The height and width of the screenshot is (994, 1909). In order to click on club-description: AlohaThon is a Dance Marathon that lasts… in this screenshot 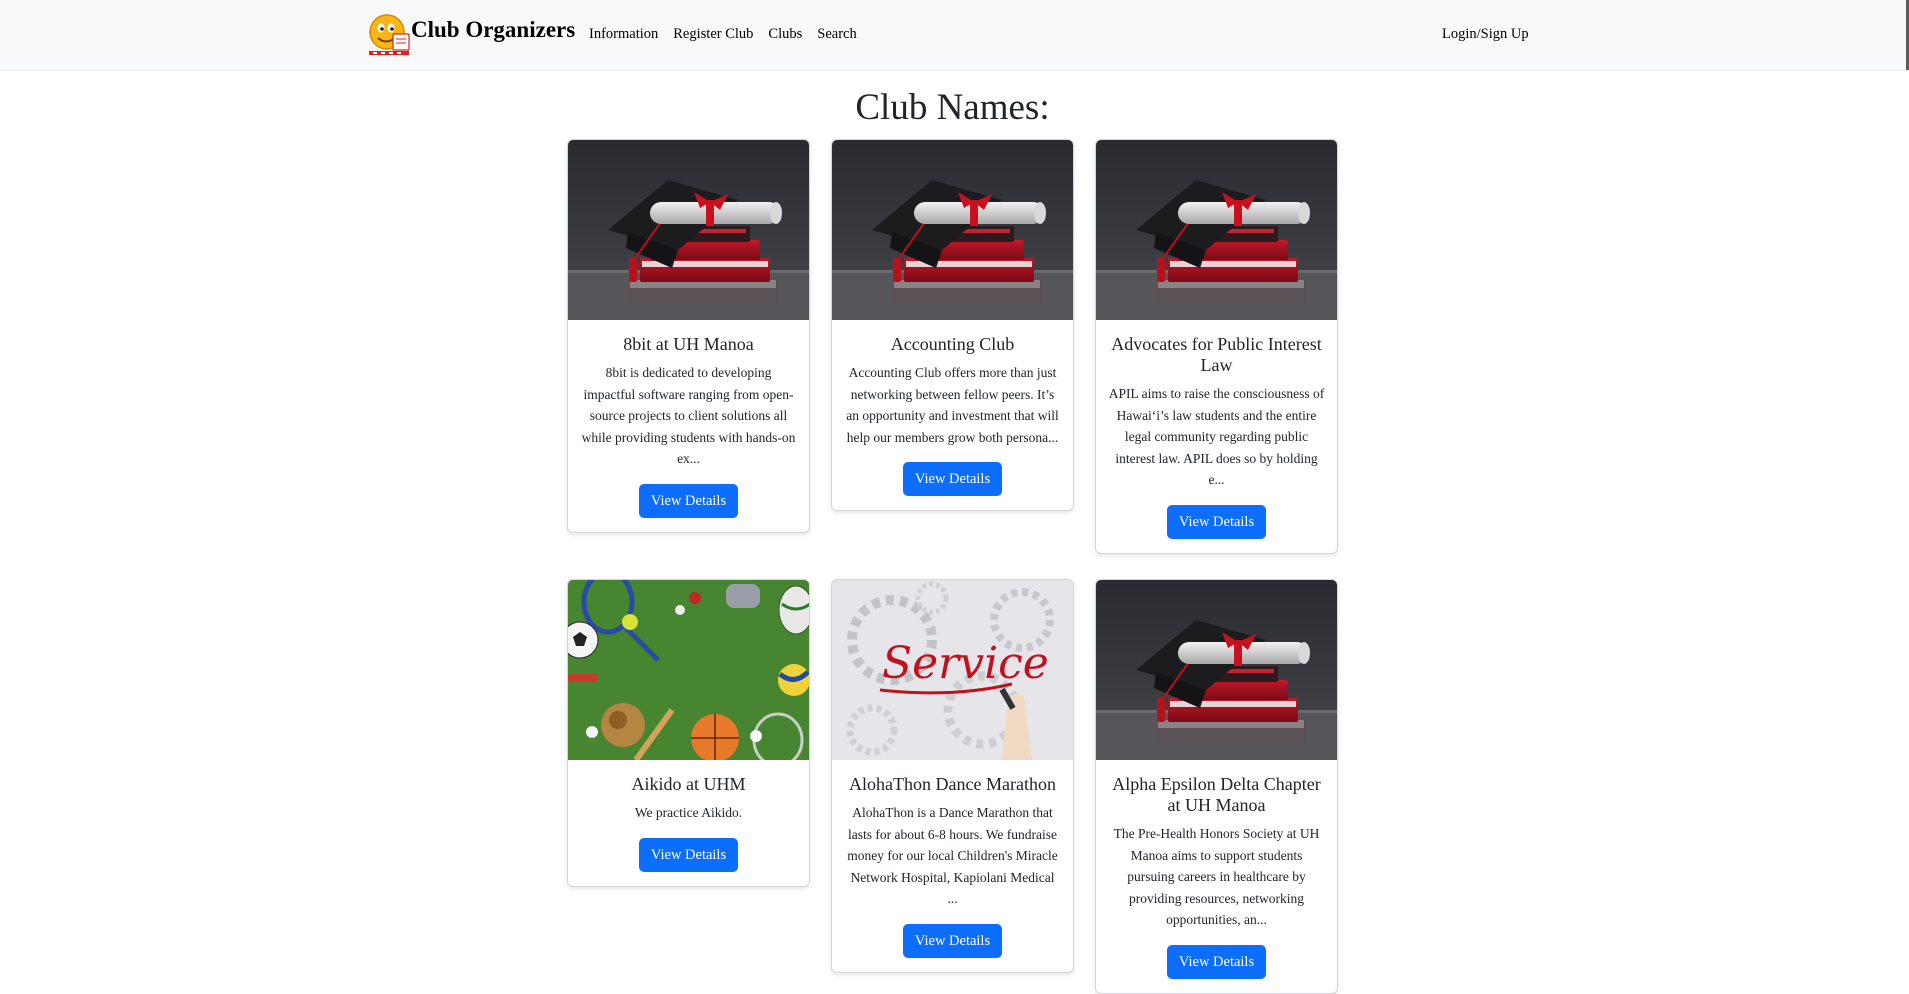, I will do `click(952, 855)`.